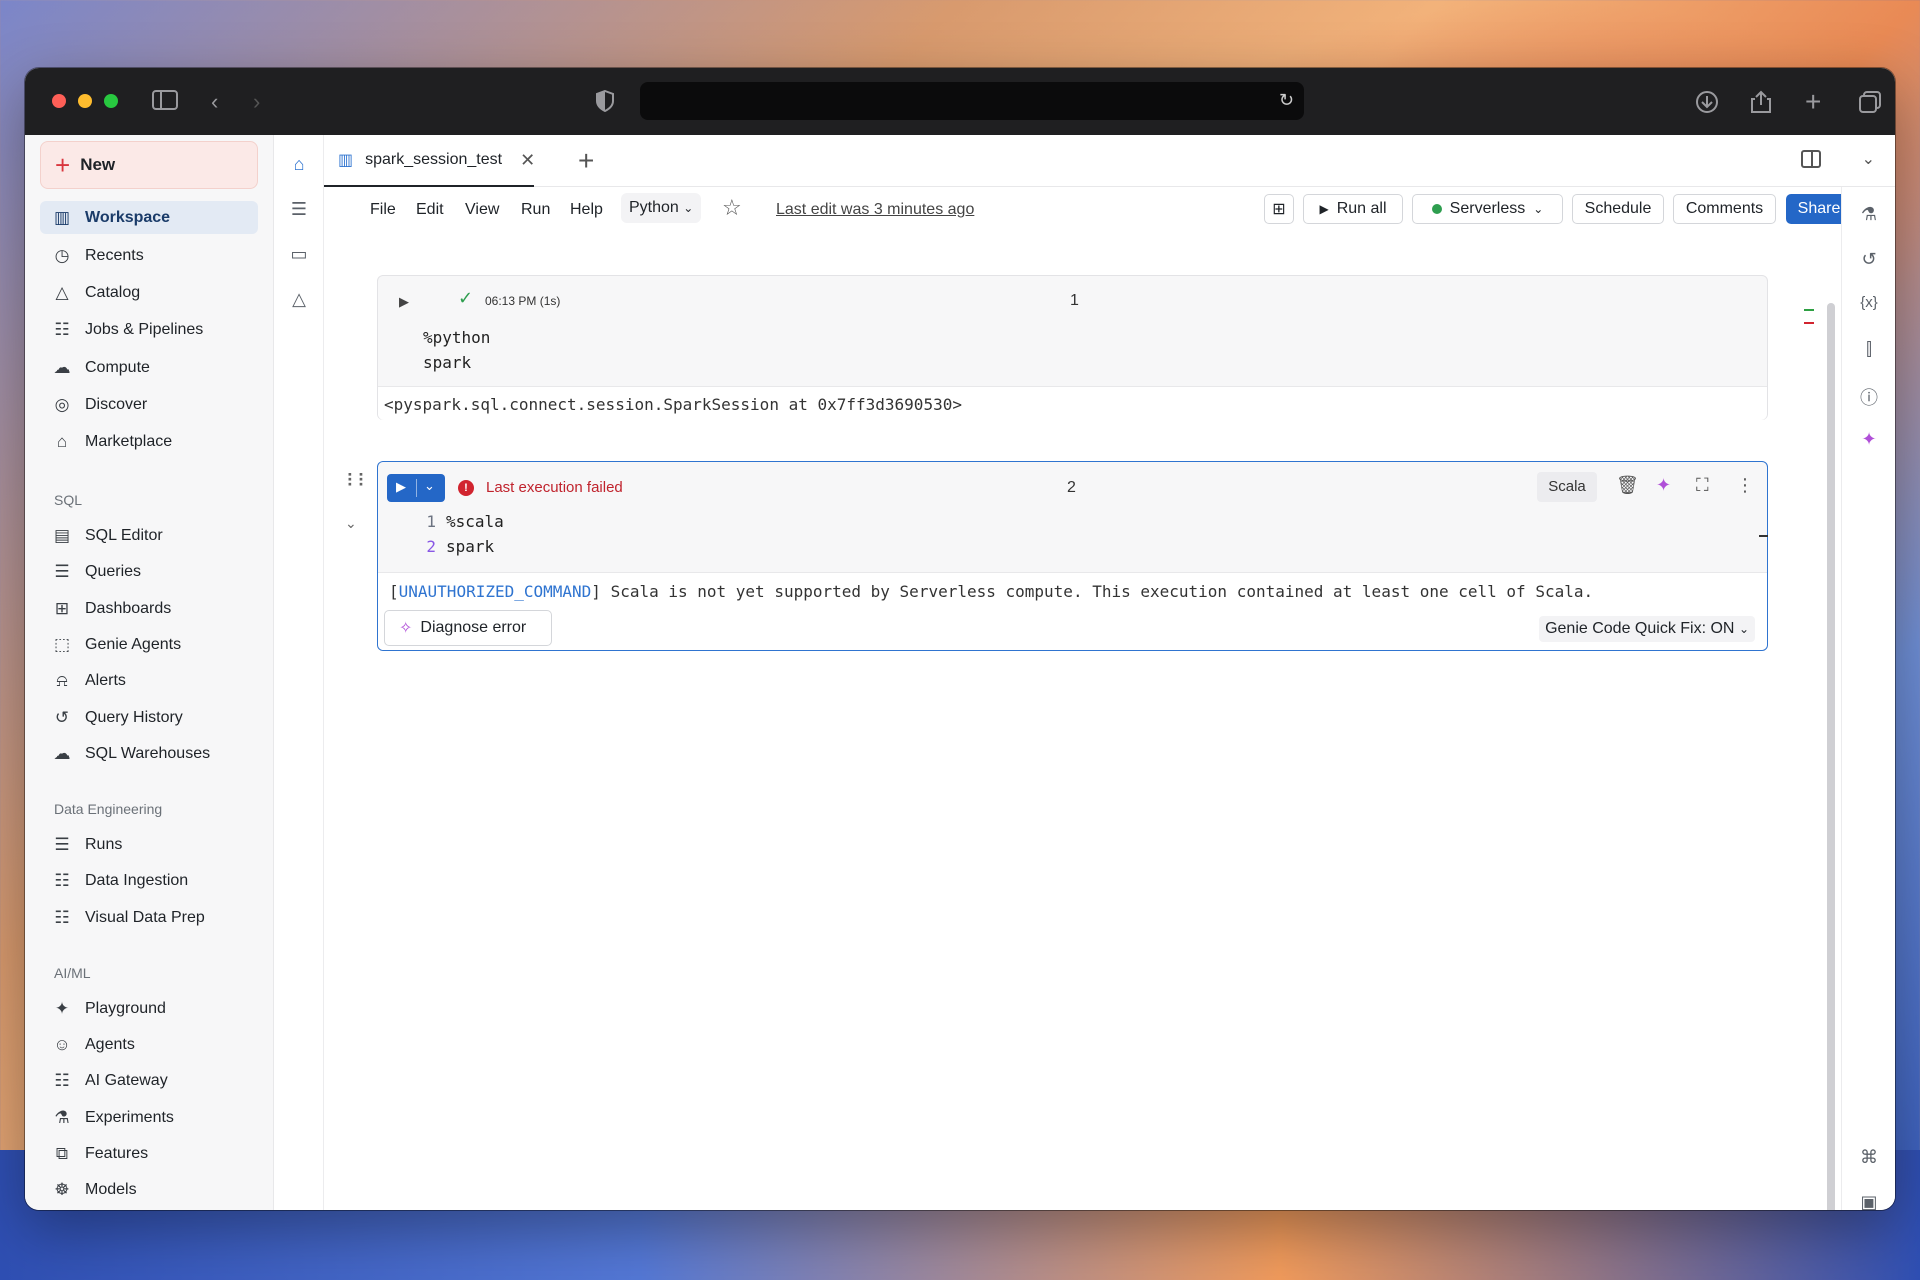 The height and width of the screenshot is (1280, 1920). Describe the element at coordinates (1618, 209) in the screenshot. I see `schedule-button: Schedule` at that location.